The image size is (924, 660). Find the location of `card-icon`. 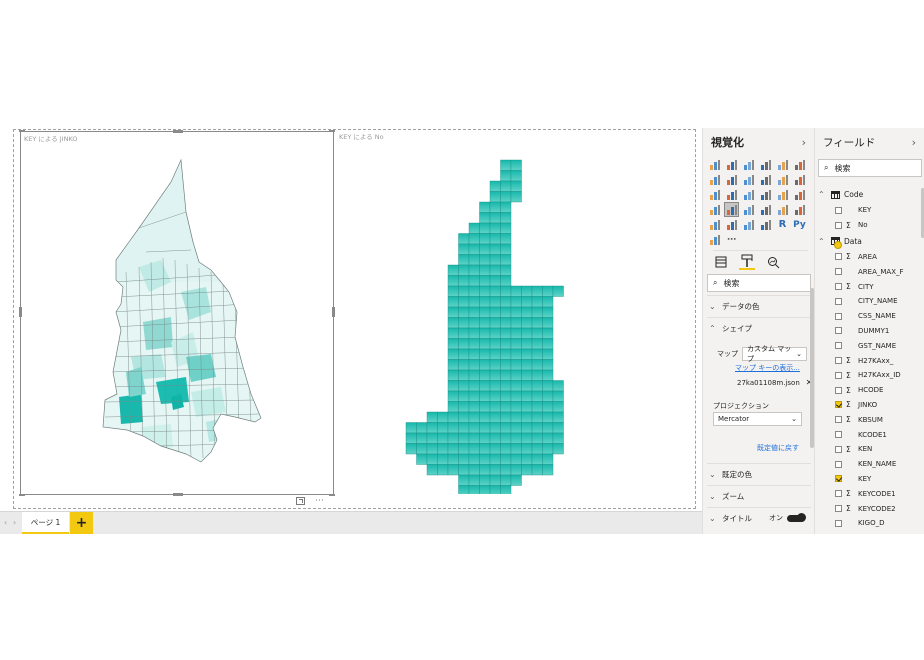

card-icon is located at coordinates (799, 209).